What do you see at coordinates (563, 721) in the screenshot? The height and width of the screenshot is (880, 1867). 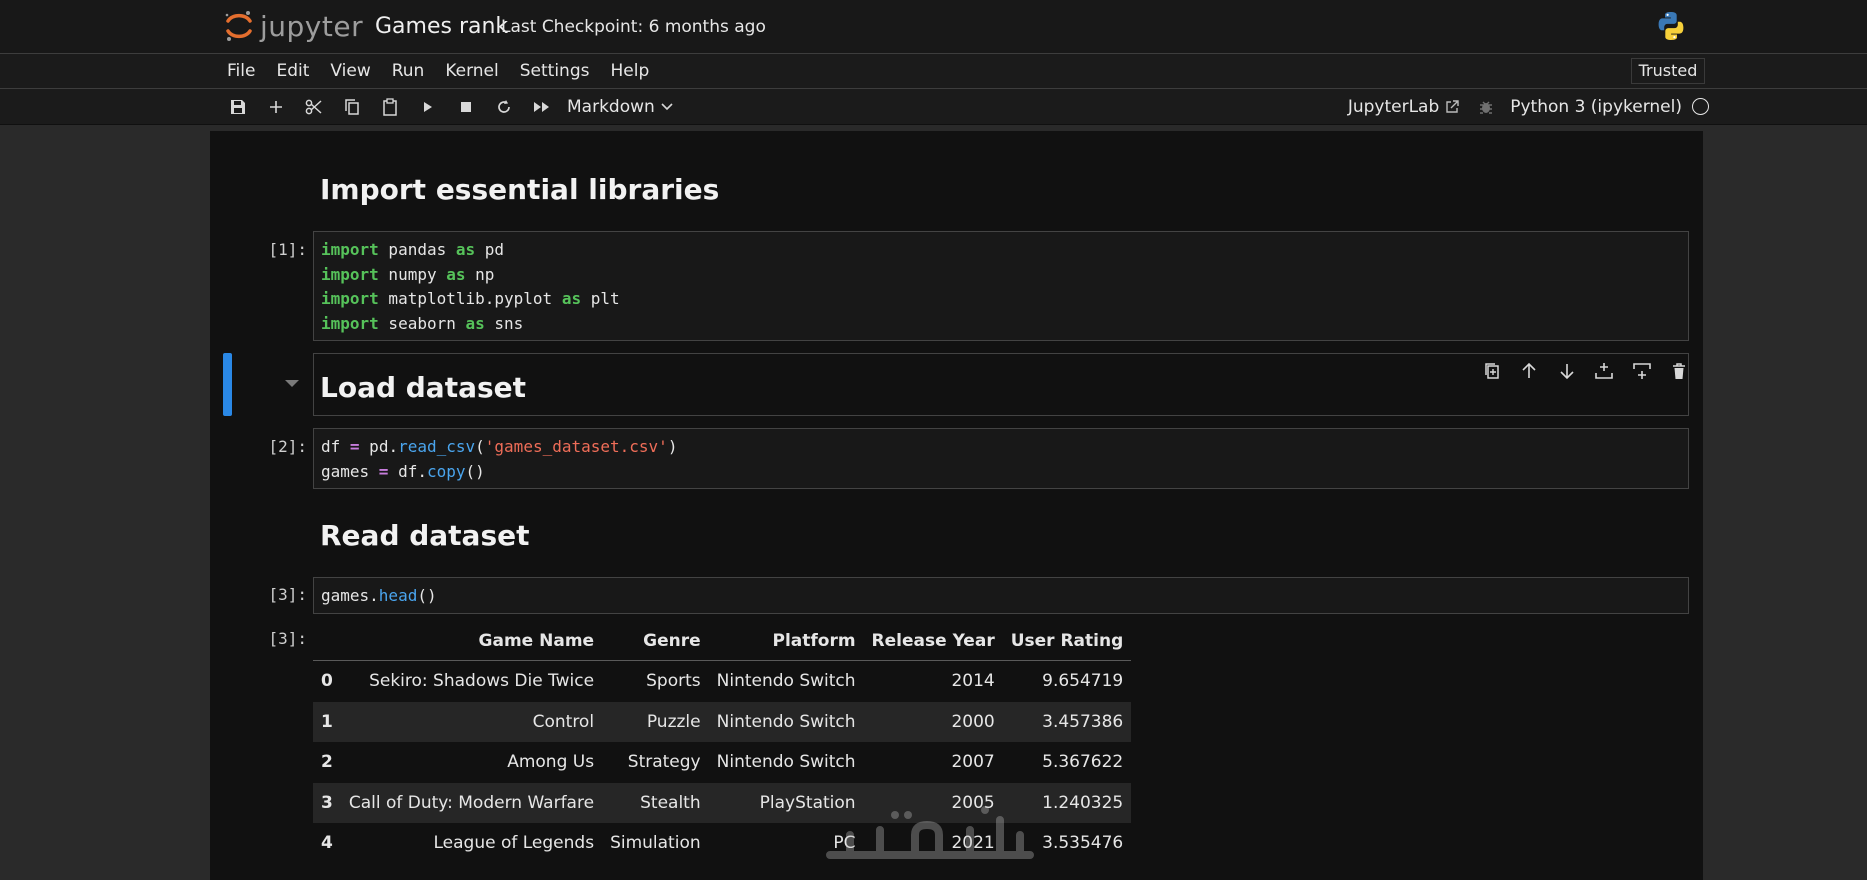 I see `table-cell: Control` at bounding box center [563, 721].